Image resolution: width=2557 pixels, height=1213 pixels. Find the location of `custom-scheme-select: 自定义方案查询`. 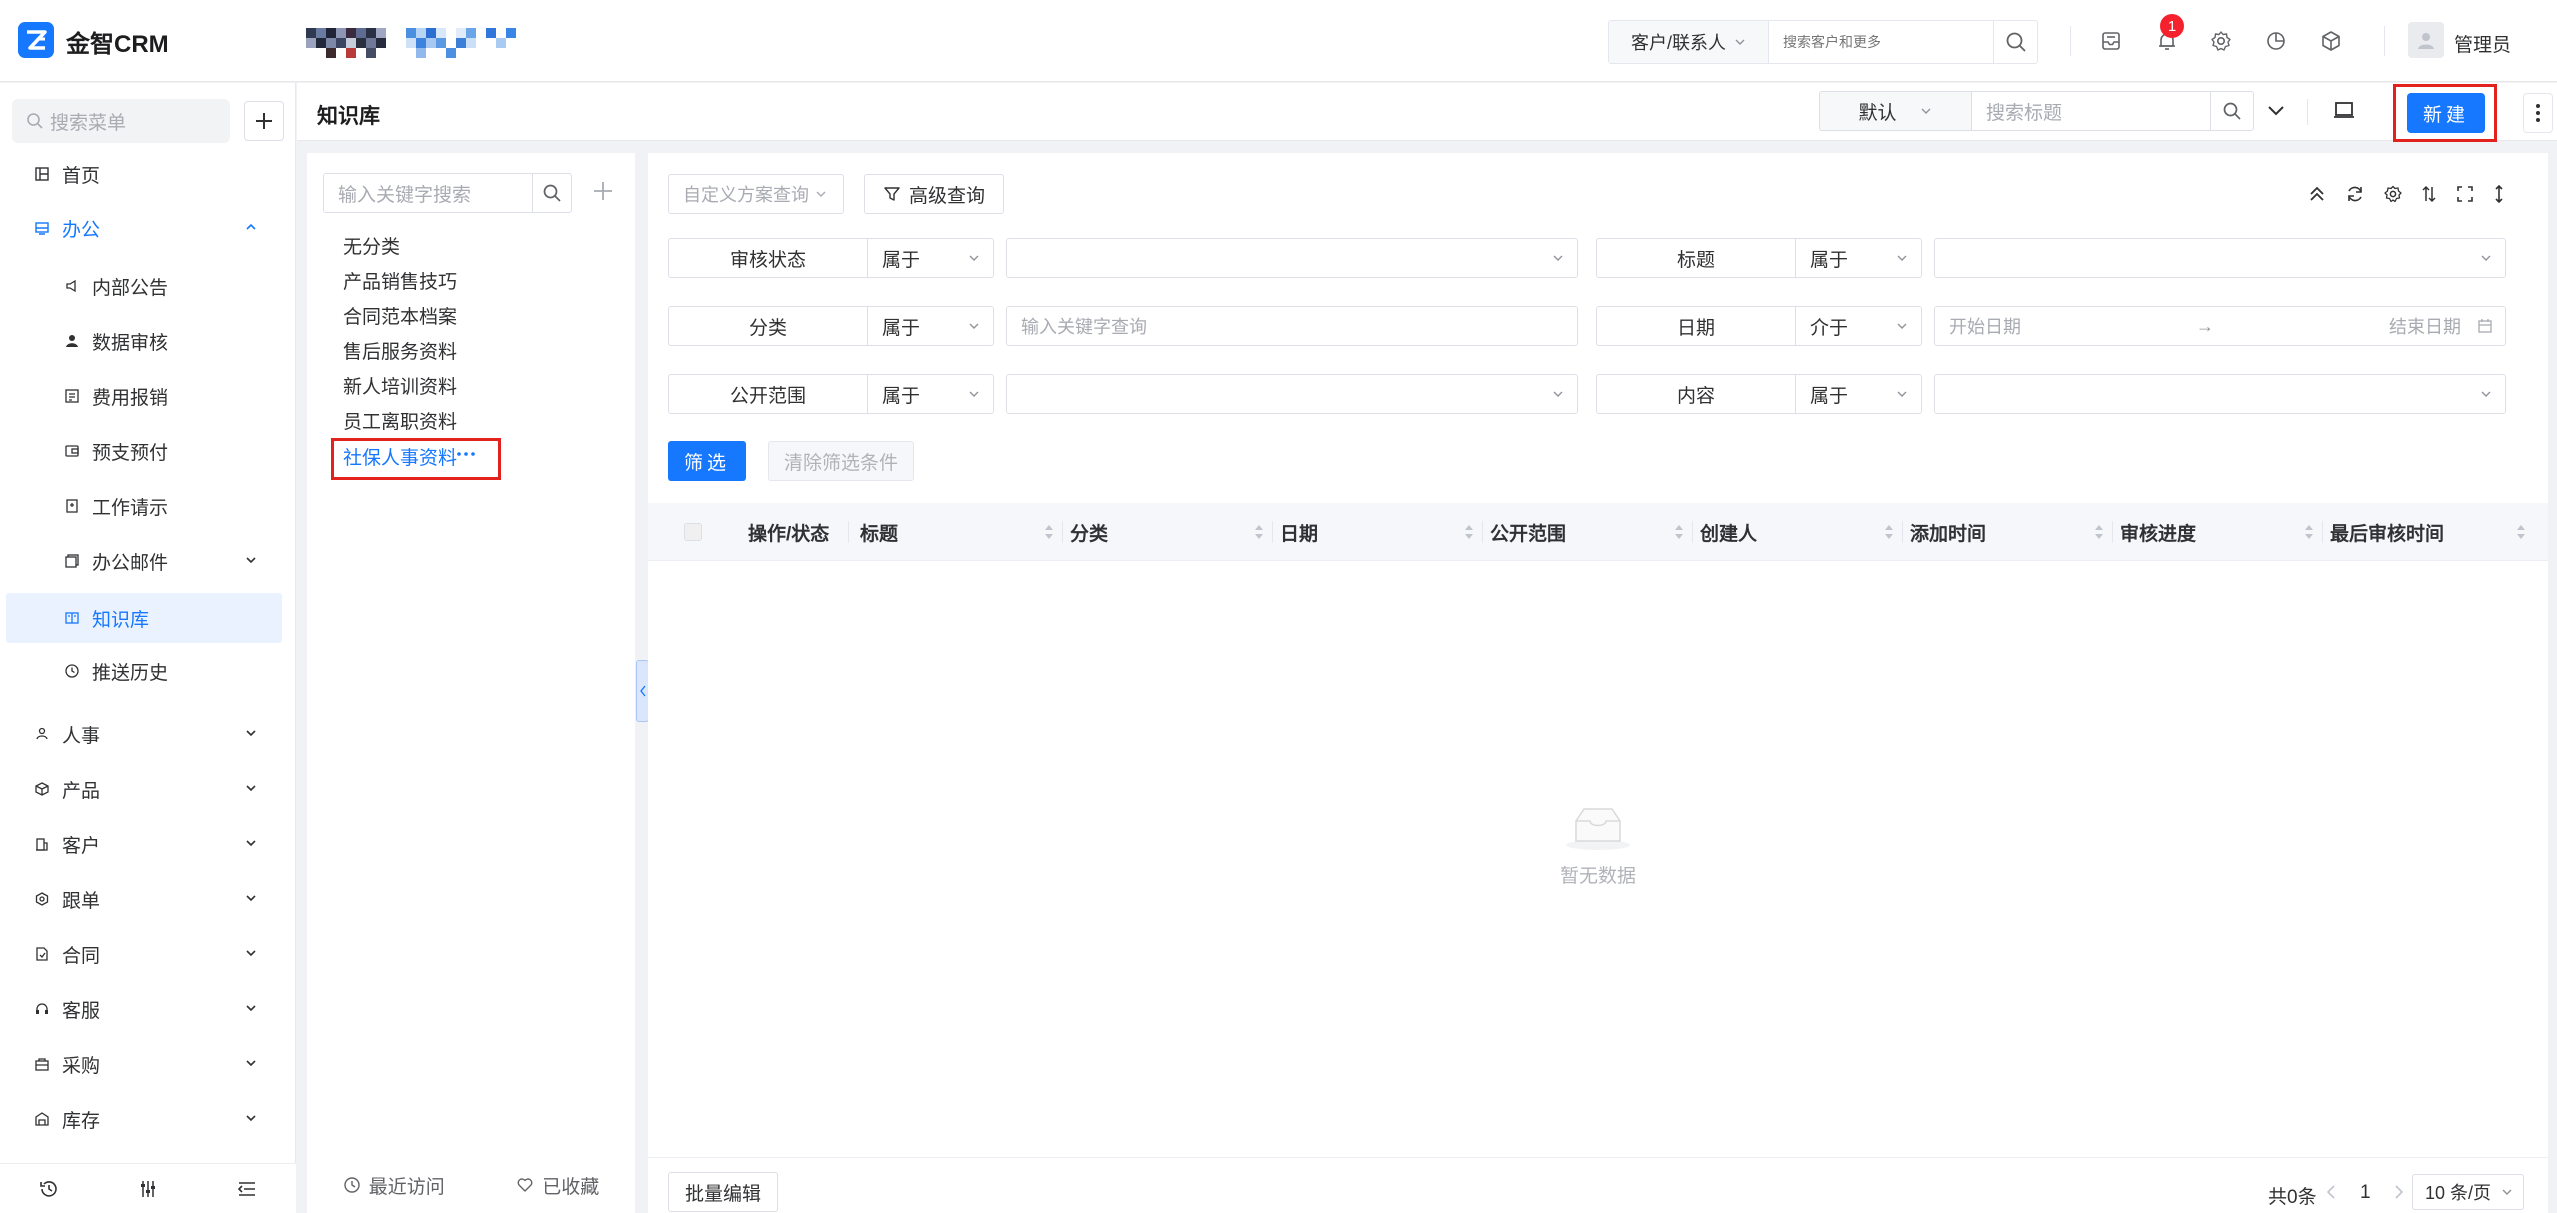

custom-scheme-select: 自定义方案查询 is located at coordinates (756, 194).